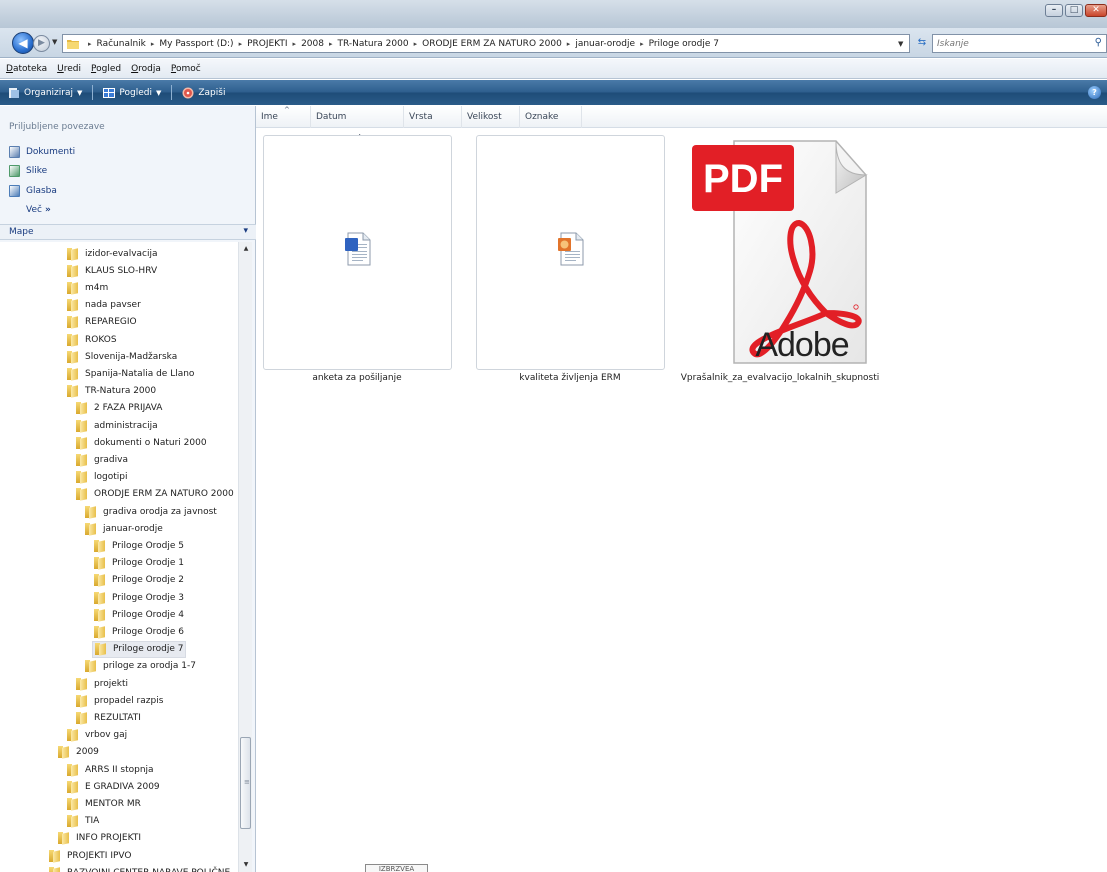  I want to click on folder-tree-scrollbar: ▲ ≡ ▼, so click(245, 557).